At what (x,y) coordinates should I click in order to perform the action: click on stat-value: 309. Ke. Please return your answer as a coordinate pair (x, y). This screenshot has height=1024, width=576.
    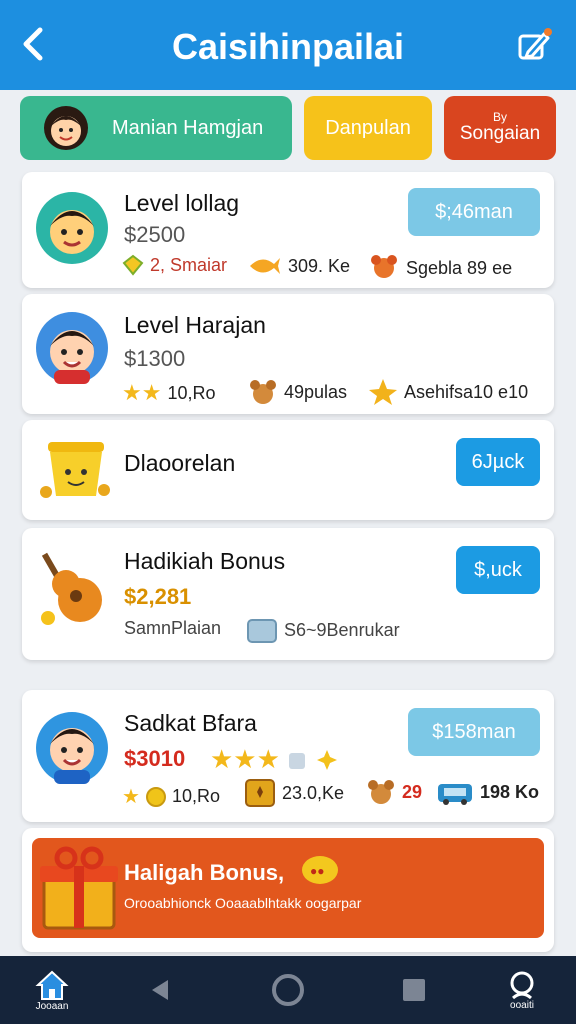
    Looking at the image, I should click on (319, 265).